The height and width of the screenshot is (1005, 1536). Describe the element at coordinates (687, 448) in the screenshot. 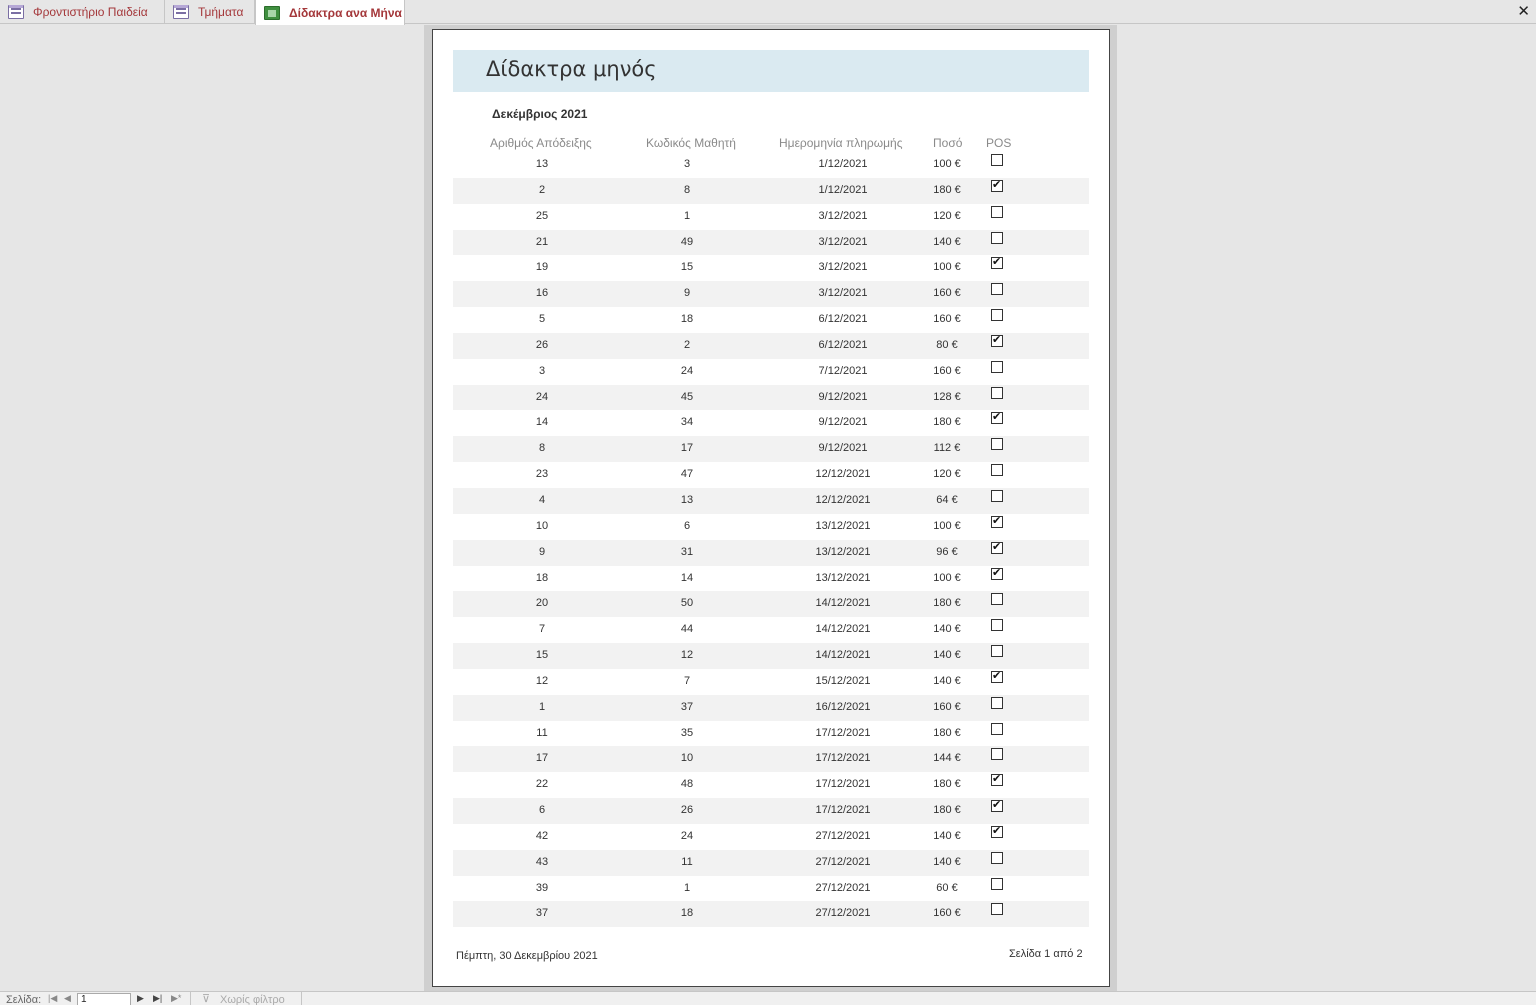

I see `student-code-cell: 17` at that location.